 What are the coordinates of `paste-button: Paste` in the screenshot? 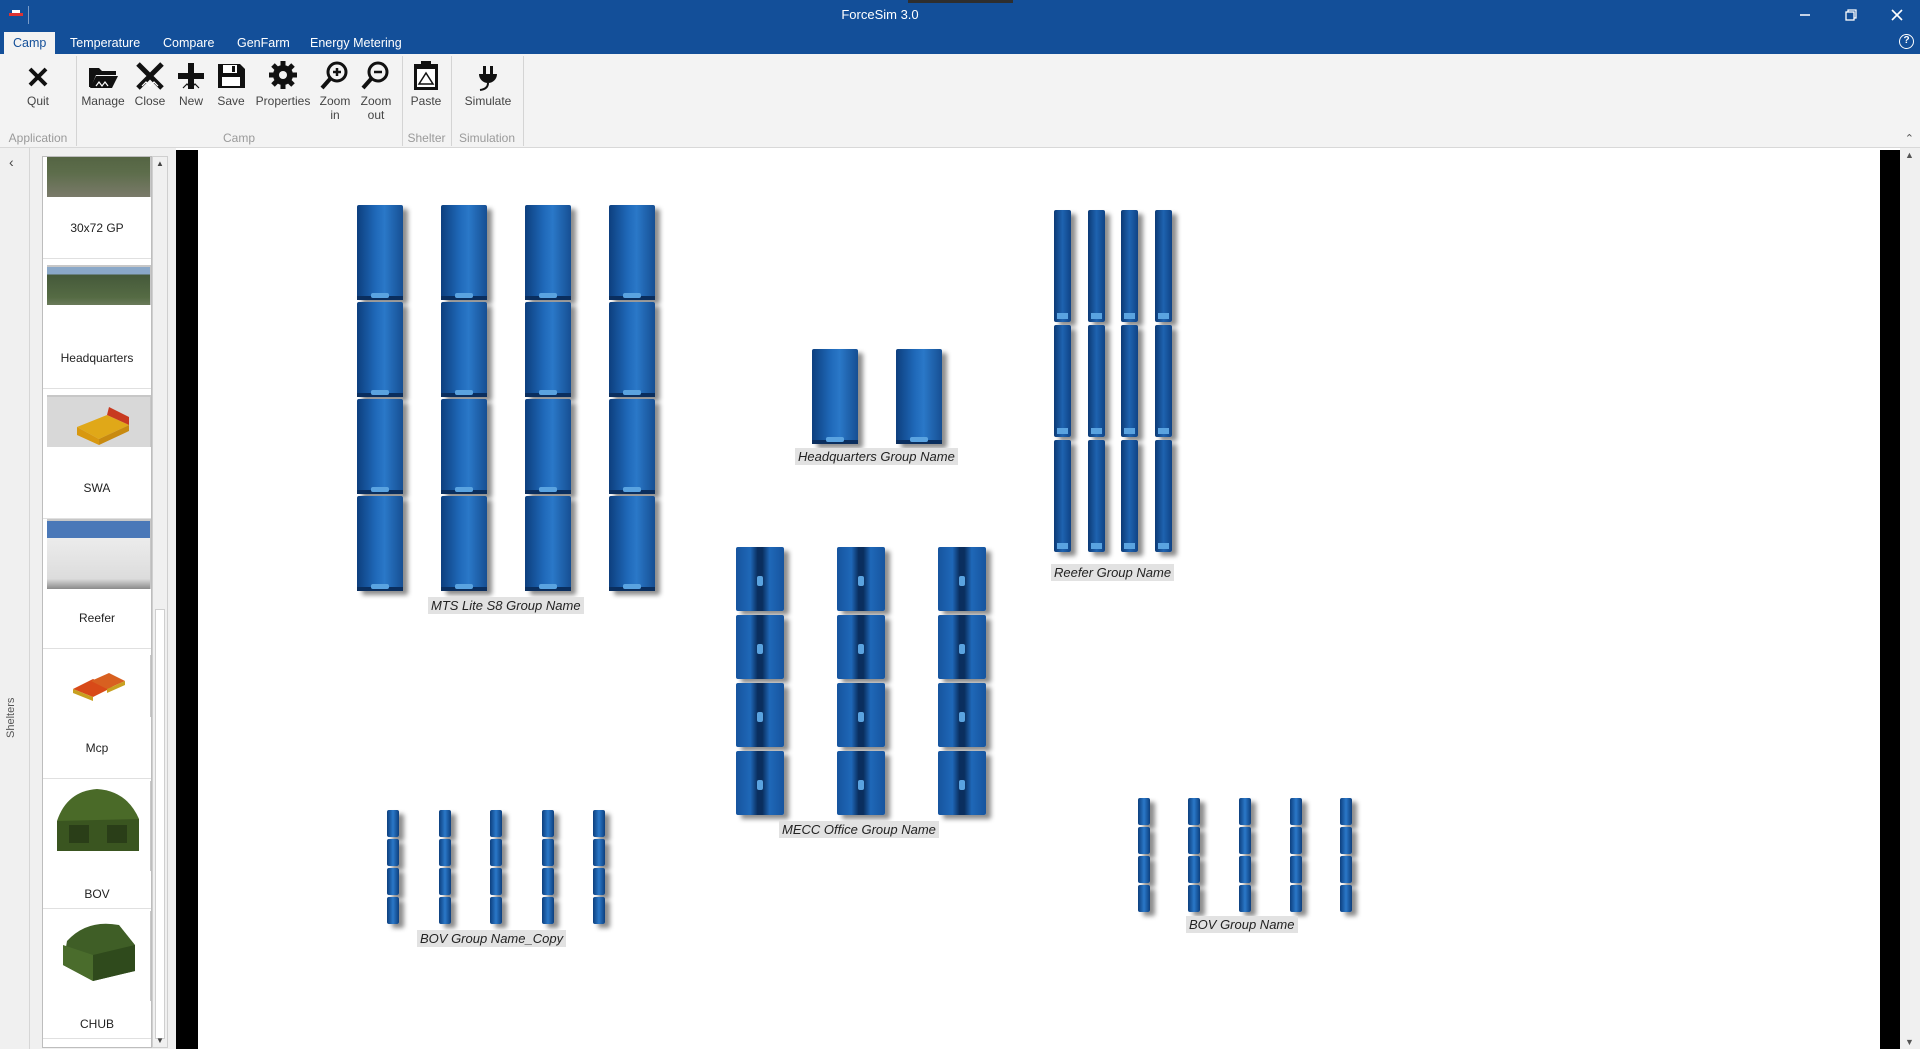 It's located at (426, 84).